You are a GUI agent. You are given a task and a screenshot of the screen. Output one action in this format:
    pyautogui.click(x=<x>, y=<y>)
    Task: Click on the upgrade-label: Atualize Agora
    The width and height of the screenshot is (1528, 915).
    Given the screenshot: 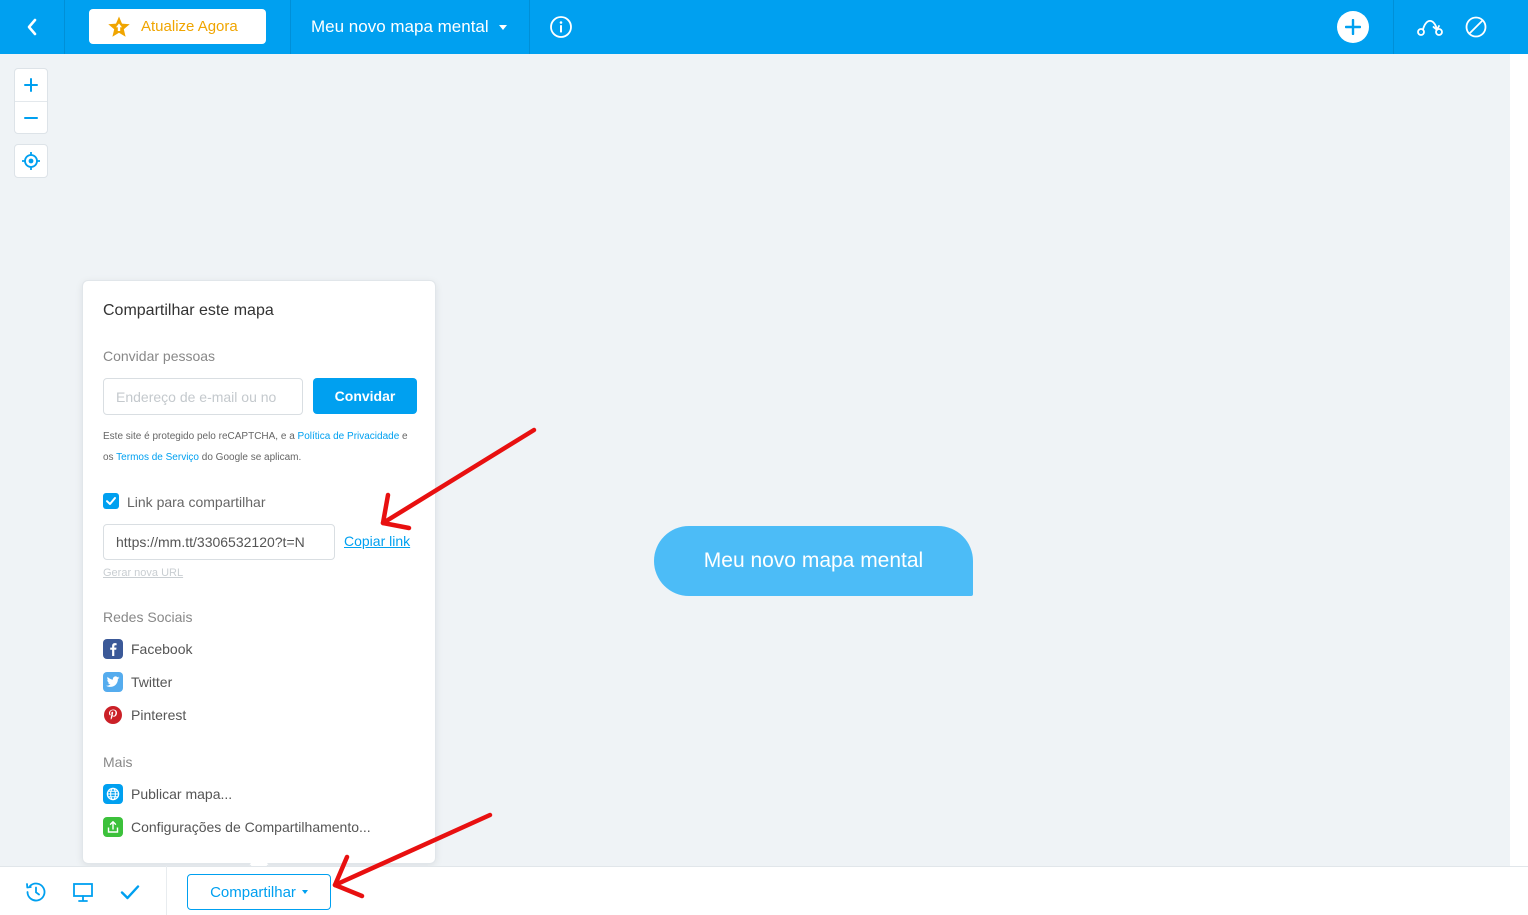 What is the action you would take?
    pyautogui.click(x=189, y=26)
    